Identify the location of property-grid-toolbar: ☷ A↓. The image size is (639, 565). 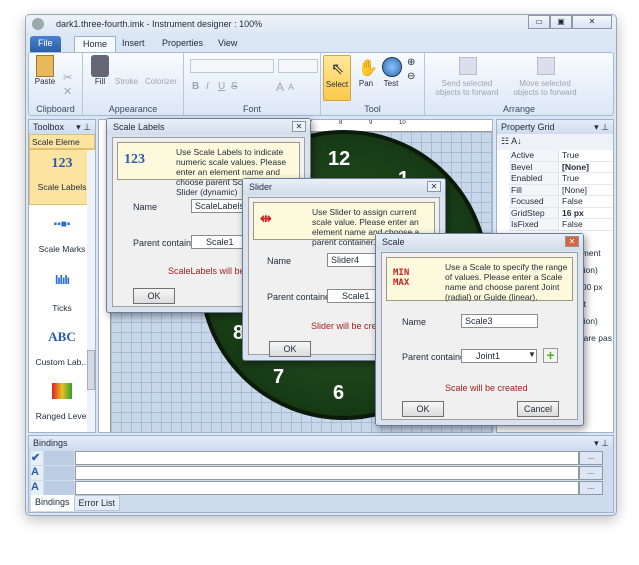
(555, 142).